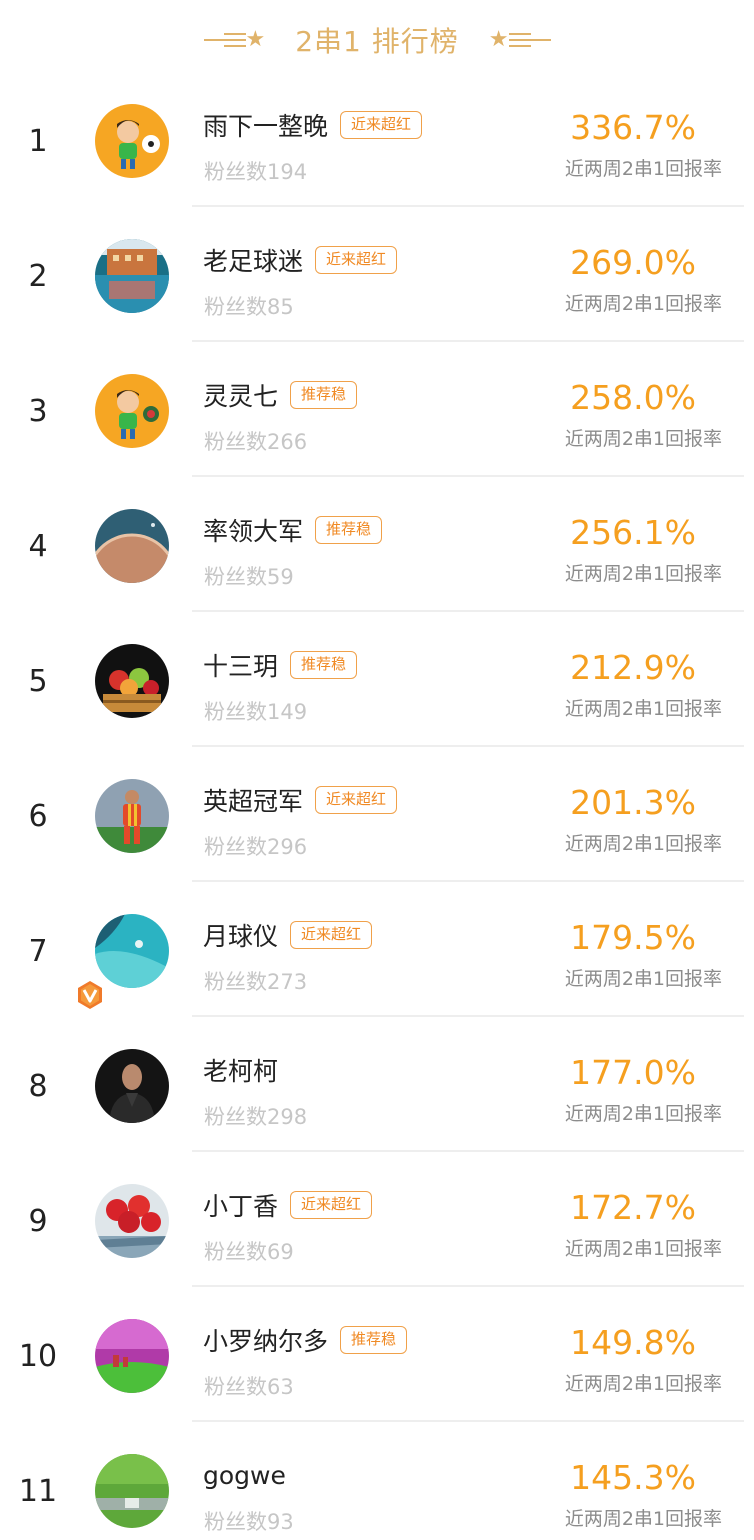 This screenshot has height=1540, width=754. What do you see at coordinates (377, 139) in the screenshot?
I see `ranking-row: 1 雨下一整晚 近来超红 粉丝数194 336.7% 近两周2串1回报率` at bounding box center [377, 139].